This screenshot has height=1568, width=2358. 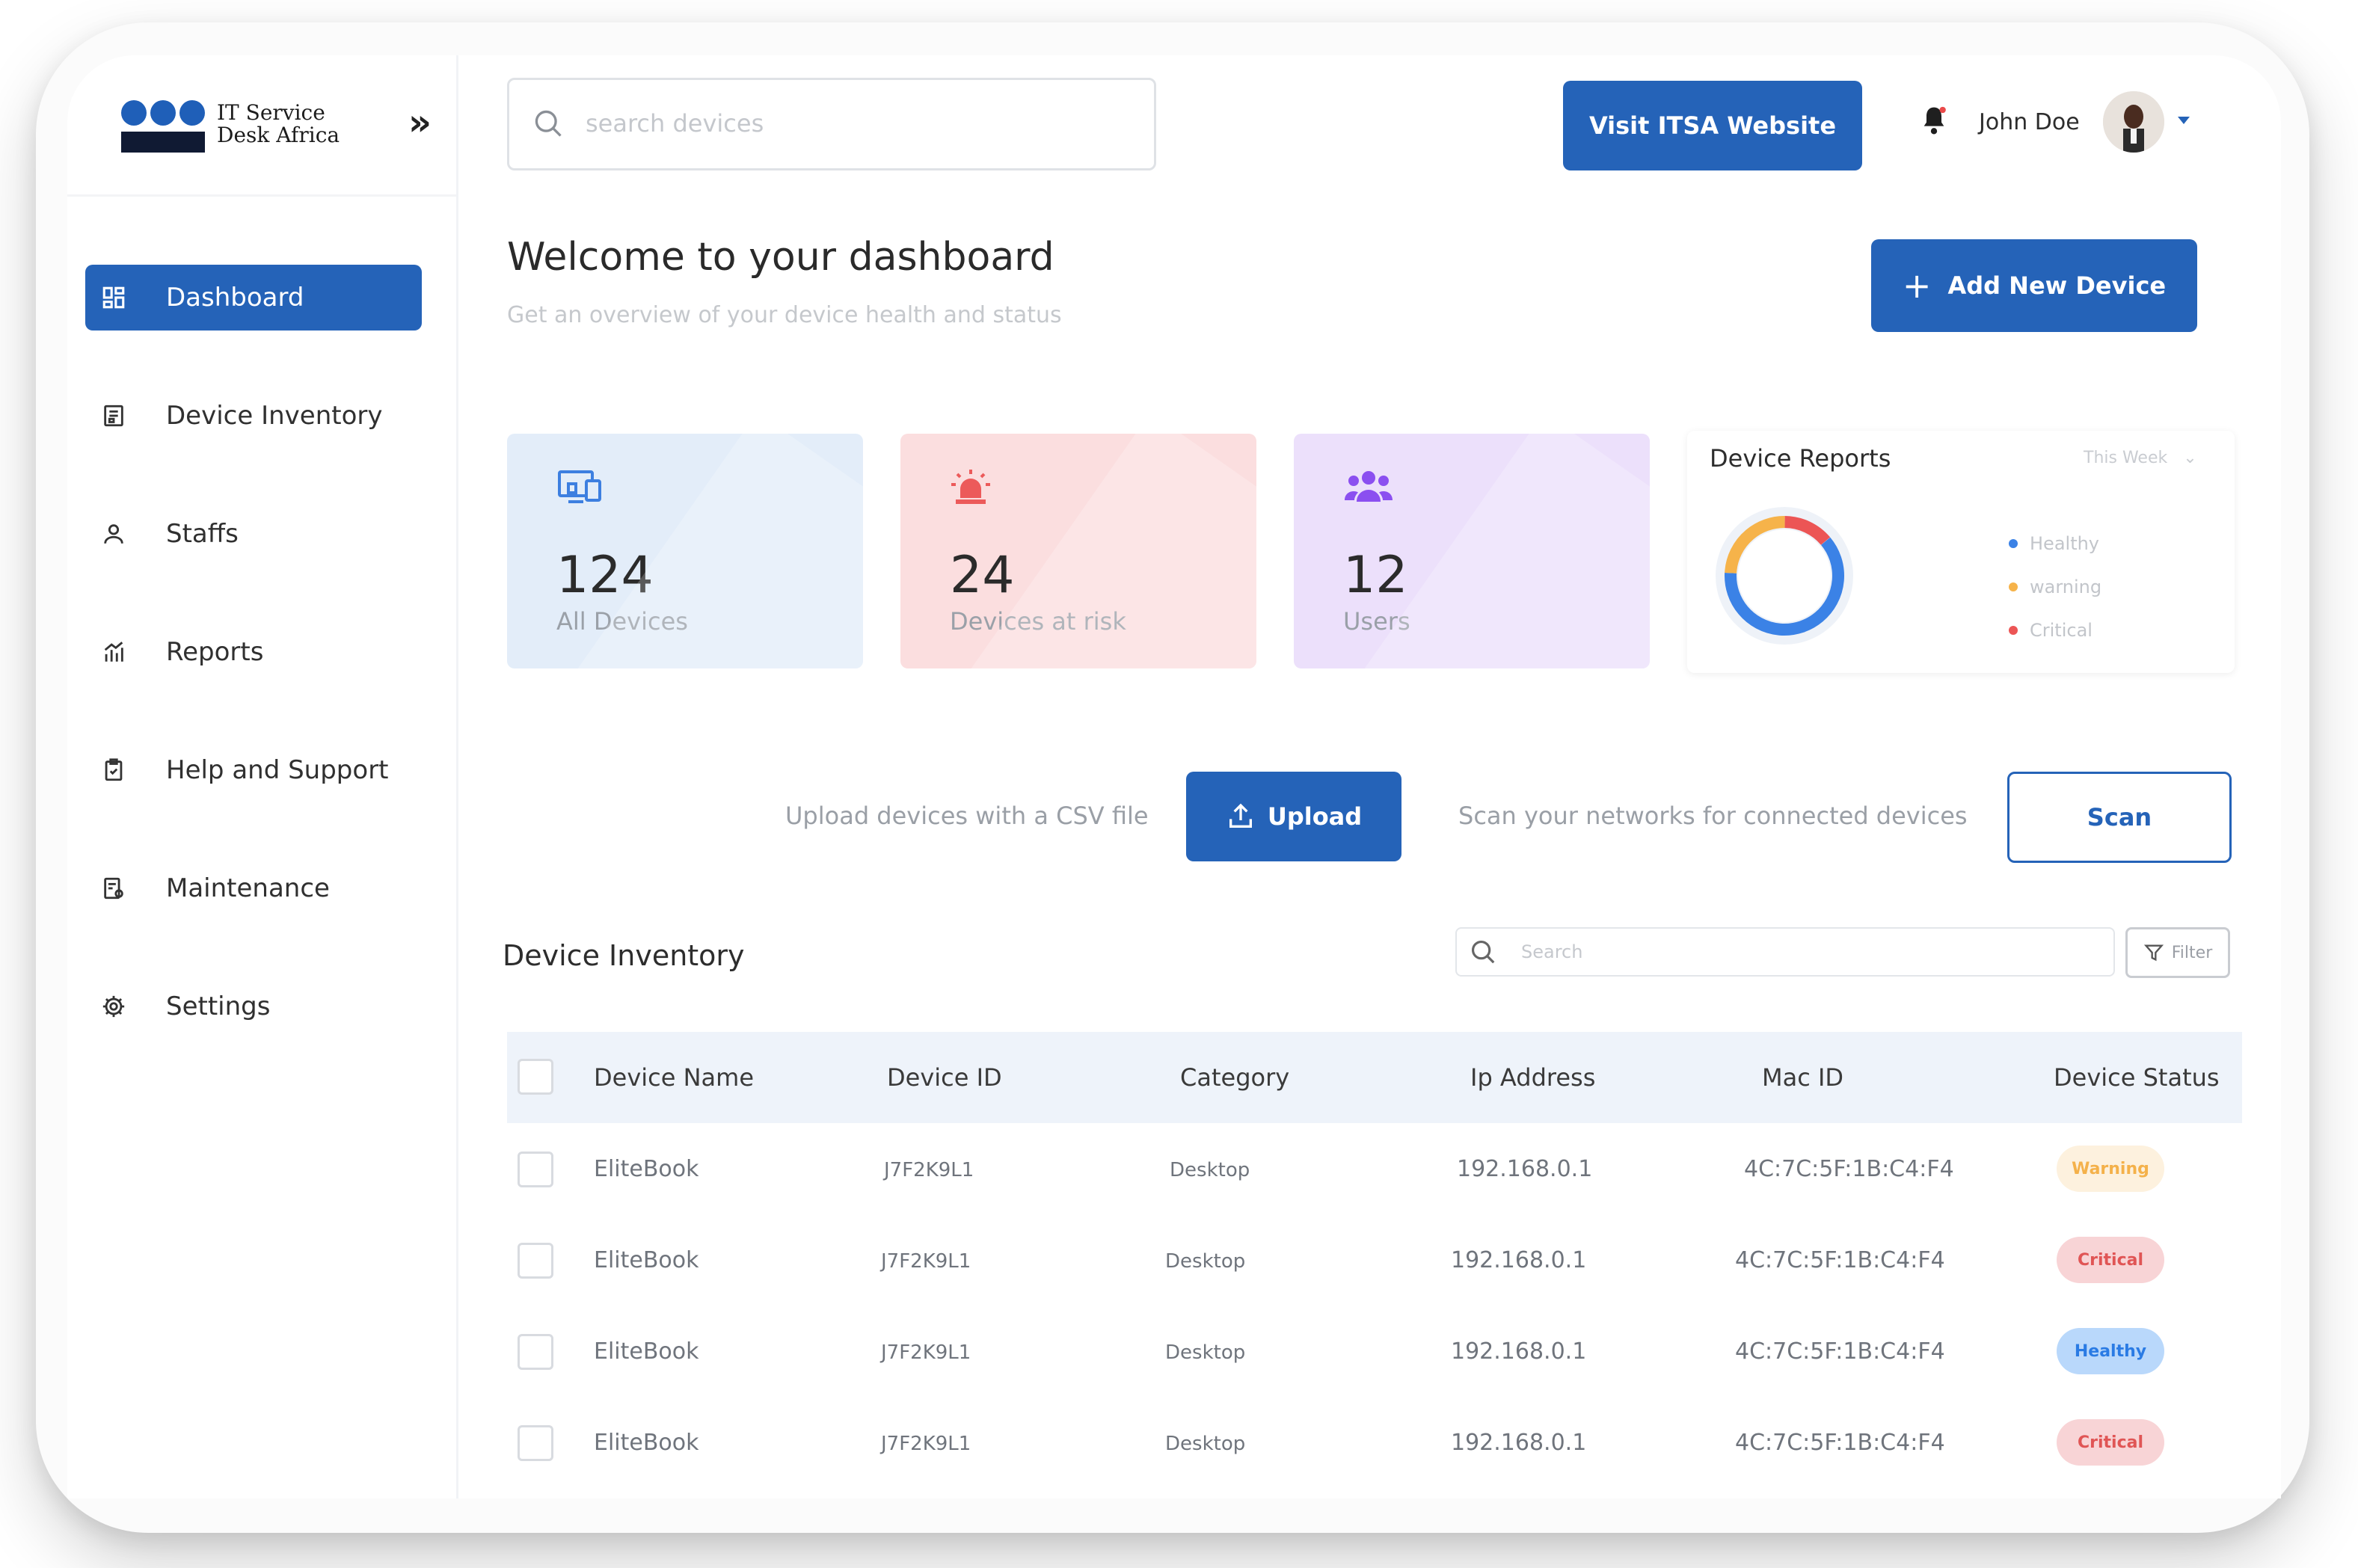 What do you see at coordinates (685, 551) in the screenshot?
I see `stat-card-all-devices: 124 All Devices` at bounding box center [685, 551].